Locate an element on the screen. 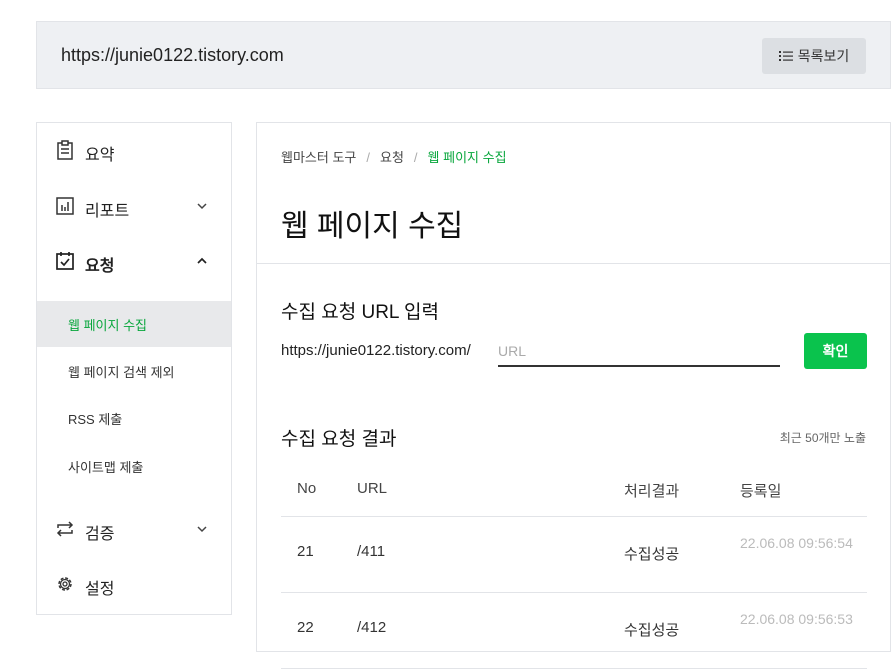 This screenshot has height=669, width=894. sidebar-item-summary: 요약 is located at coordinates (134, 151).